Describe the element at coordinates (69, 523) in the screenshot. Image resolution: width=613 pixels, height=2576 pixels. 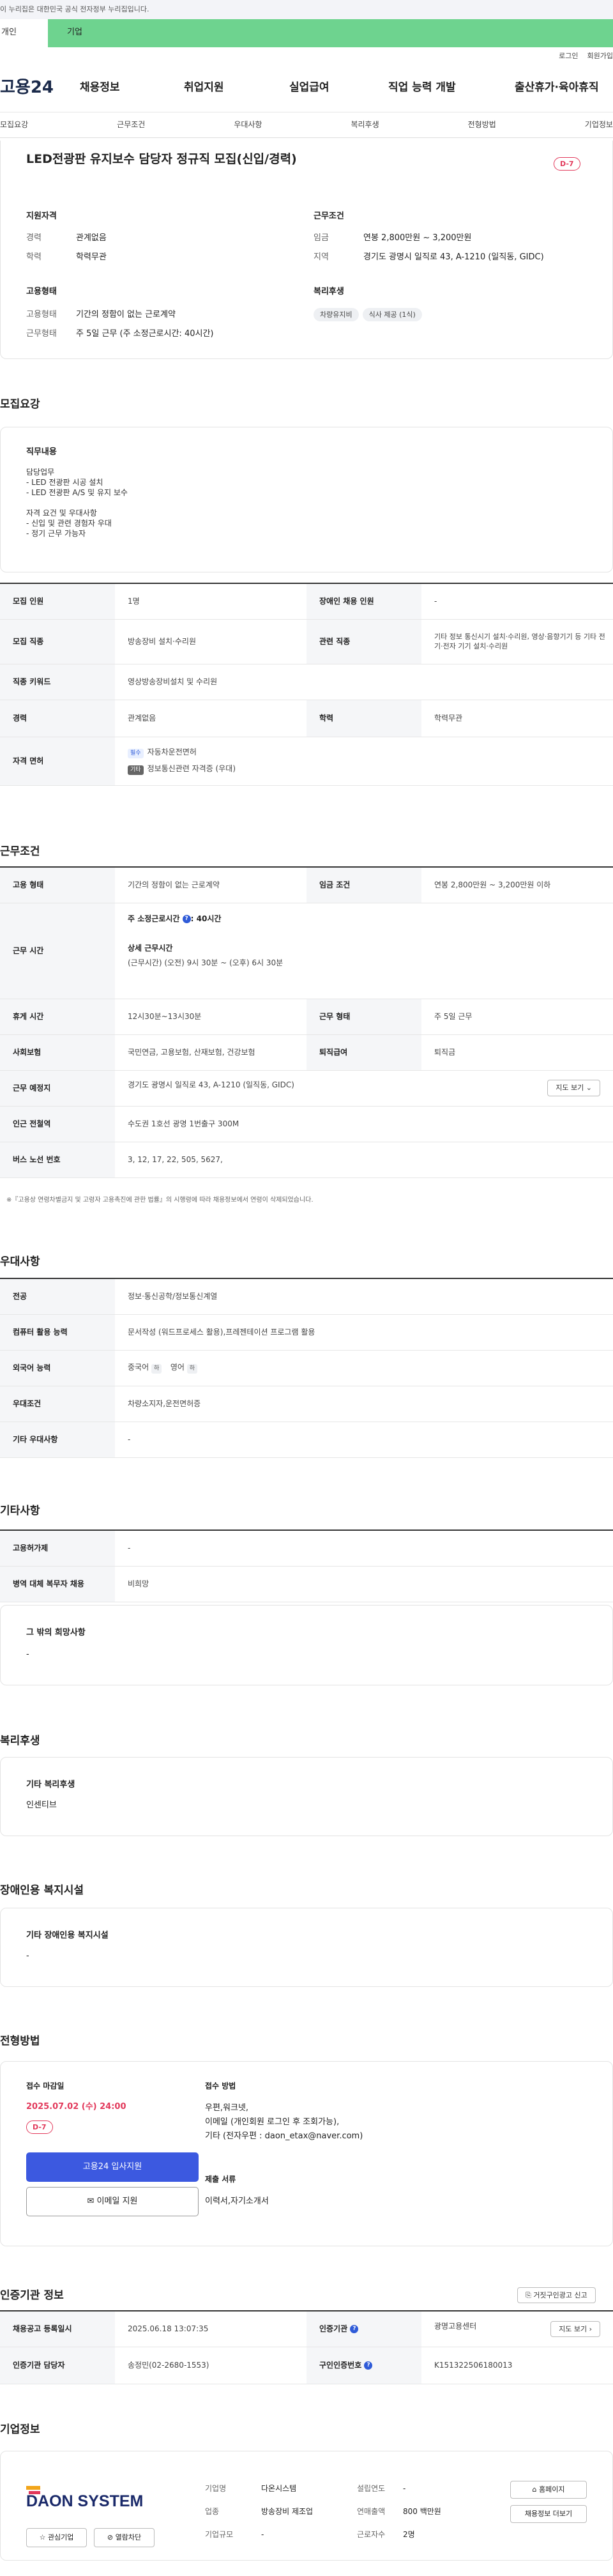
I see `duty-line: - 신입 및 관련 경험자 우대` at that location.